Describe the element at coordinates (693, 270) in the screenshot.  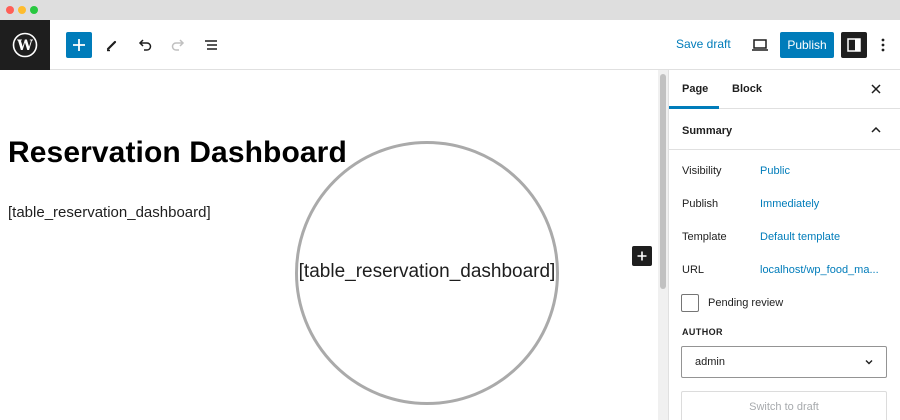
I see `url-label: URL` at that location.